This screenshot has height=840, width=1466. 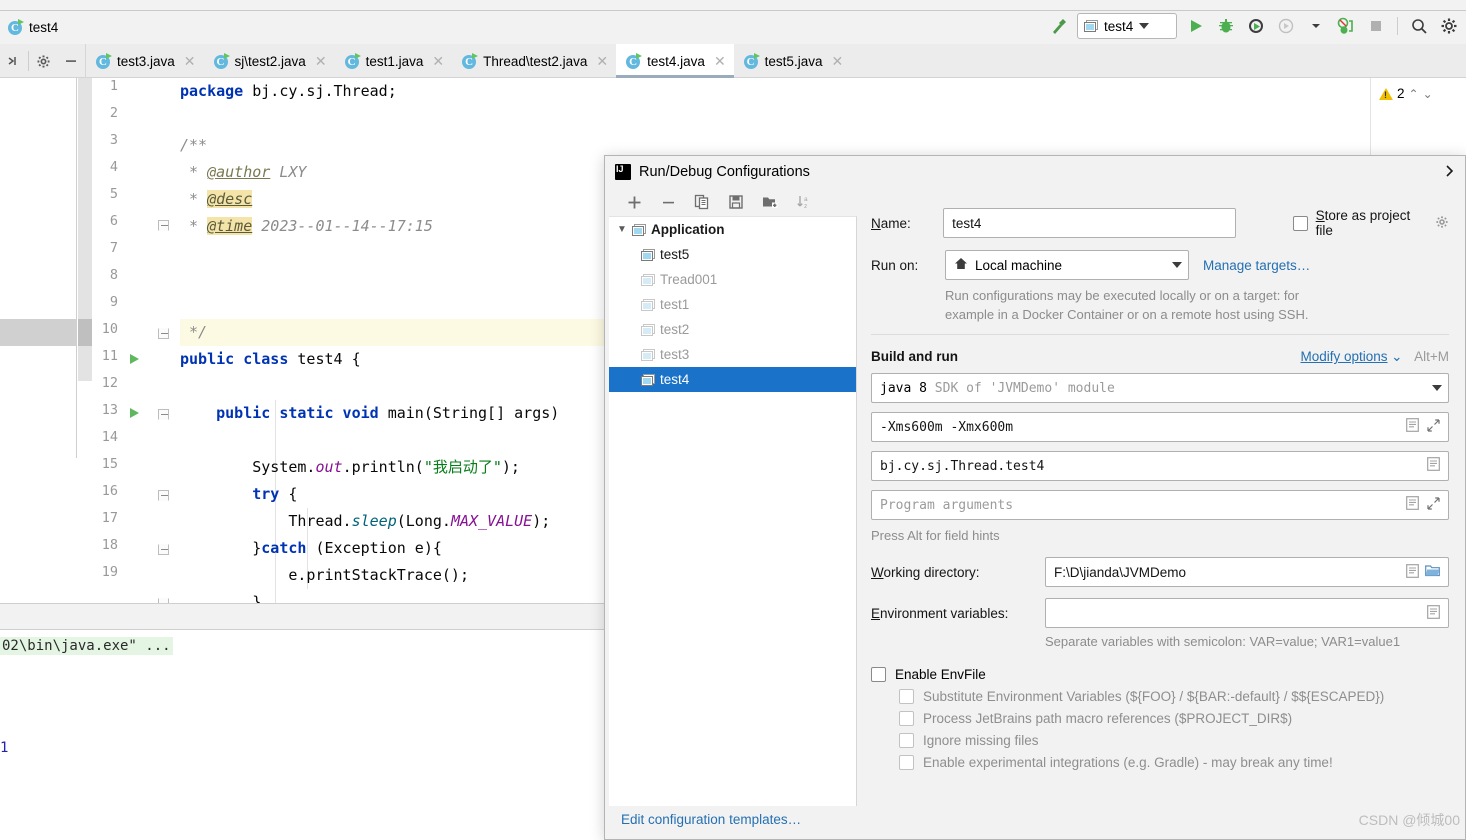 What do you see at coordinates (1376, 26) in the screenshot?
I see `stop-icon` at bounding box center [1376, 26].